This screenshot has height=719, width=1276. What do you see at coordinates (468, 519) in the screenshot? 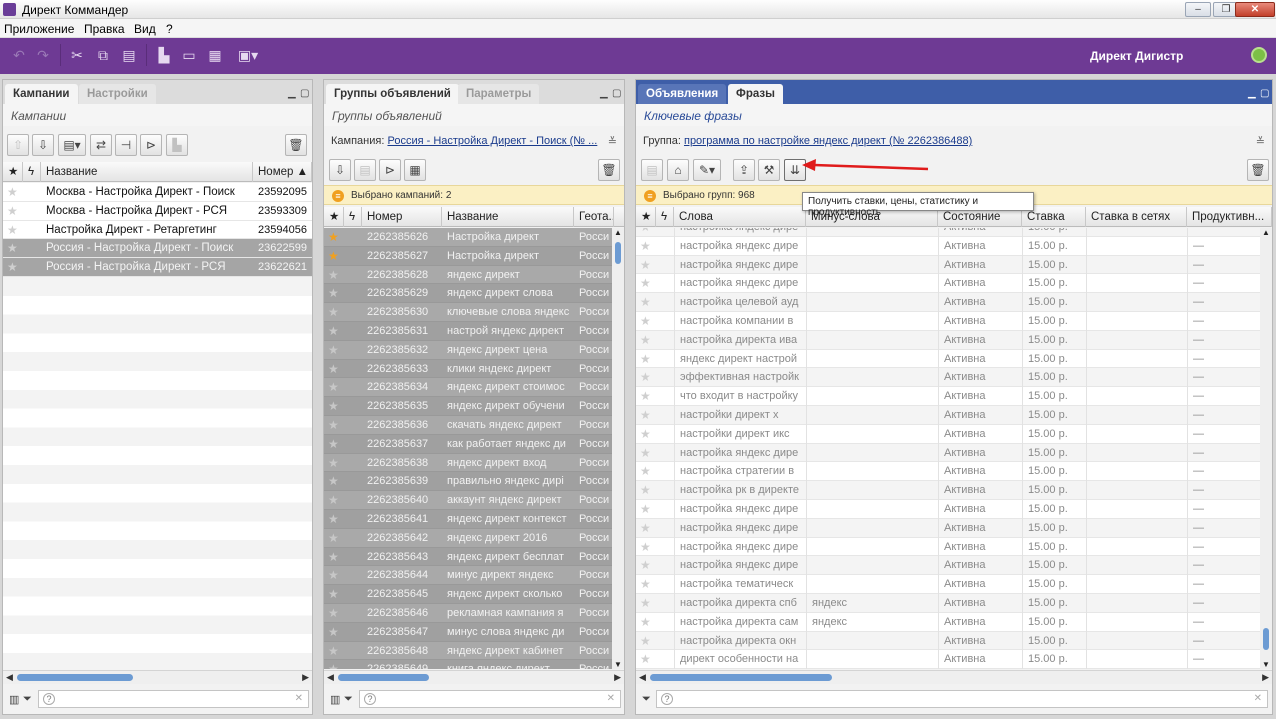
I see `table-row: ★ 2262385641 яндекс директ контекст Росси` at bounding box center [468, 519].